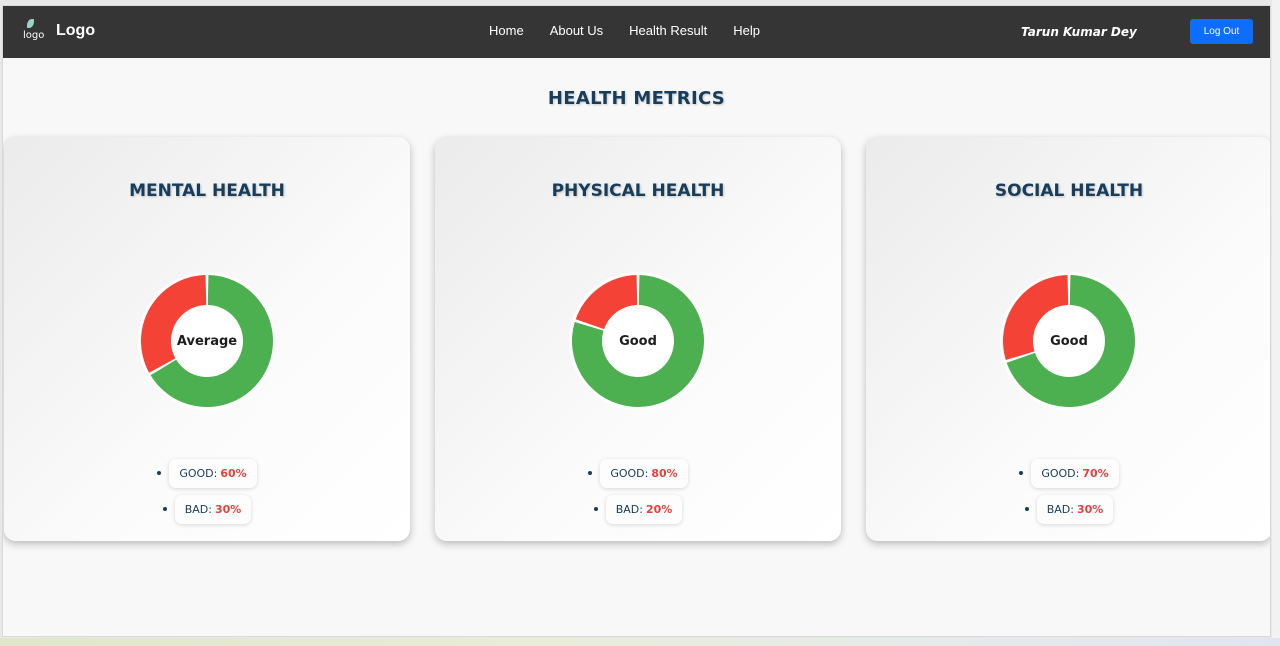  What do you see at coordinates (746, 30) in the screenshot?
I see `nav-link-help: Help` at bounding box center [746, 30].